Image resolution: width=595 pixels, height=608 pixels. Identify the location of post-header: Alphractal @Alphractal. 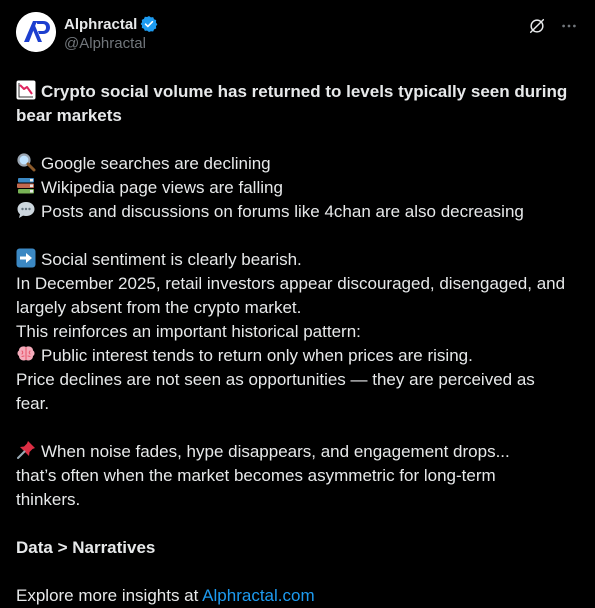
(297, 36).